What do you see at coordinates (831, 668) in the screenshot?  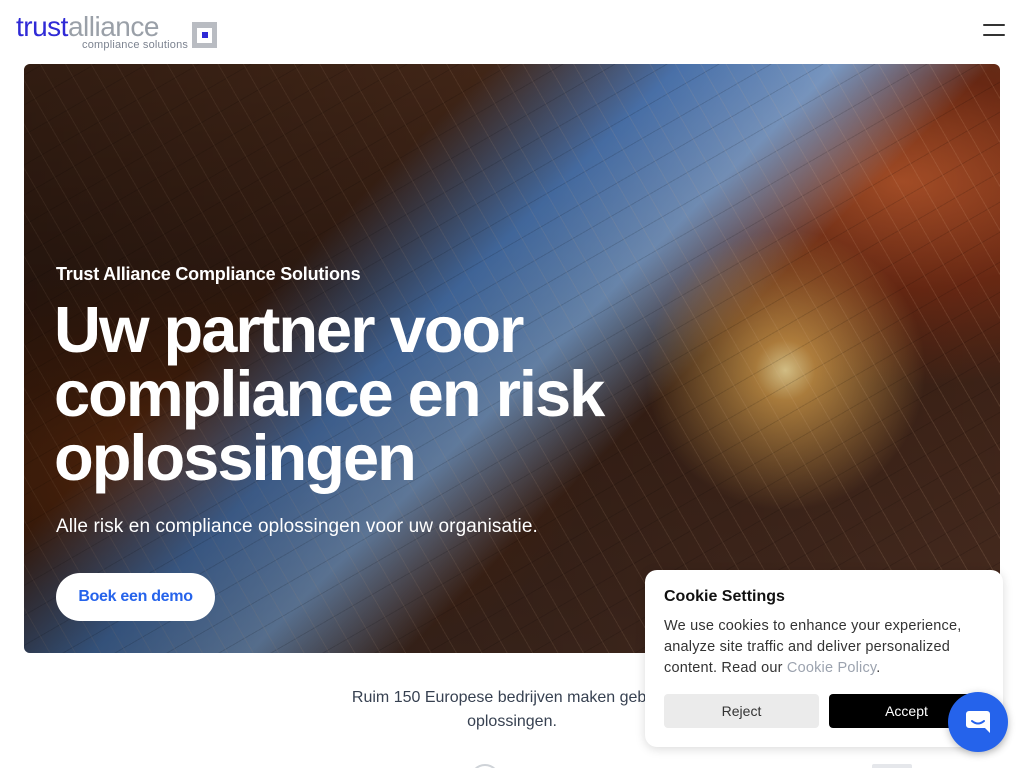 I see `cookie-policy-link: Cookie Policy` at bounding box center [831, 668].